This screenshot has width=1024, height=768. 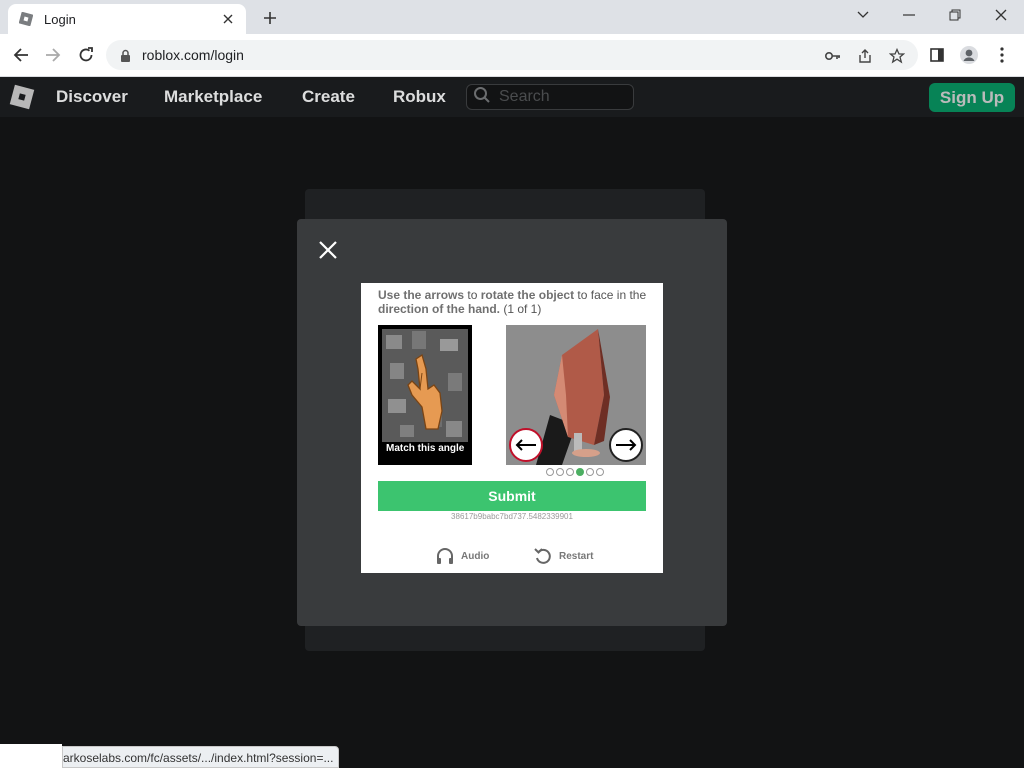 I want to click on progress-dots, so click(x=575, y=472).